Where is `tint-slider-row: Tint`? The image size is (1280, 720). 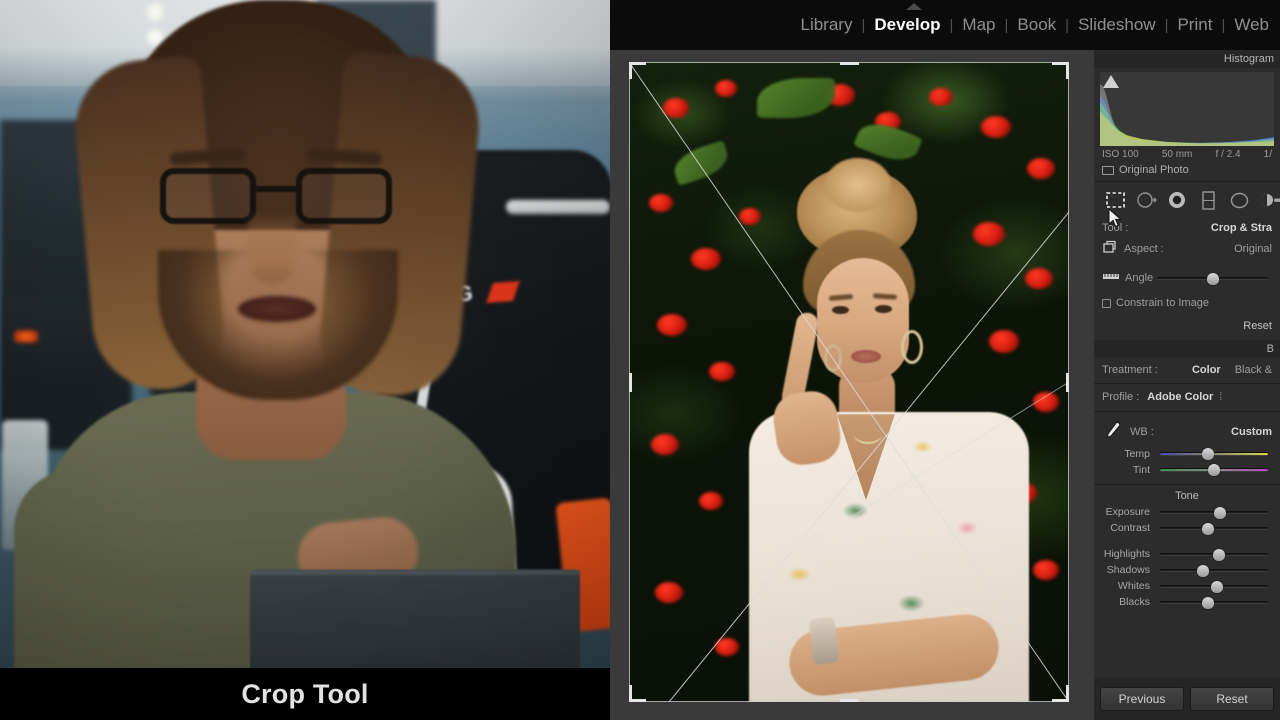
tint-slider-row: Tint is located at coordinates (1187, 470).